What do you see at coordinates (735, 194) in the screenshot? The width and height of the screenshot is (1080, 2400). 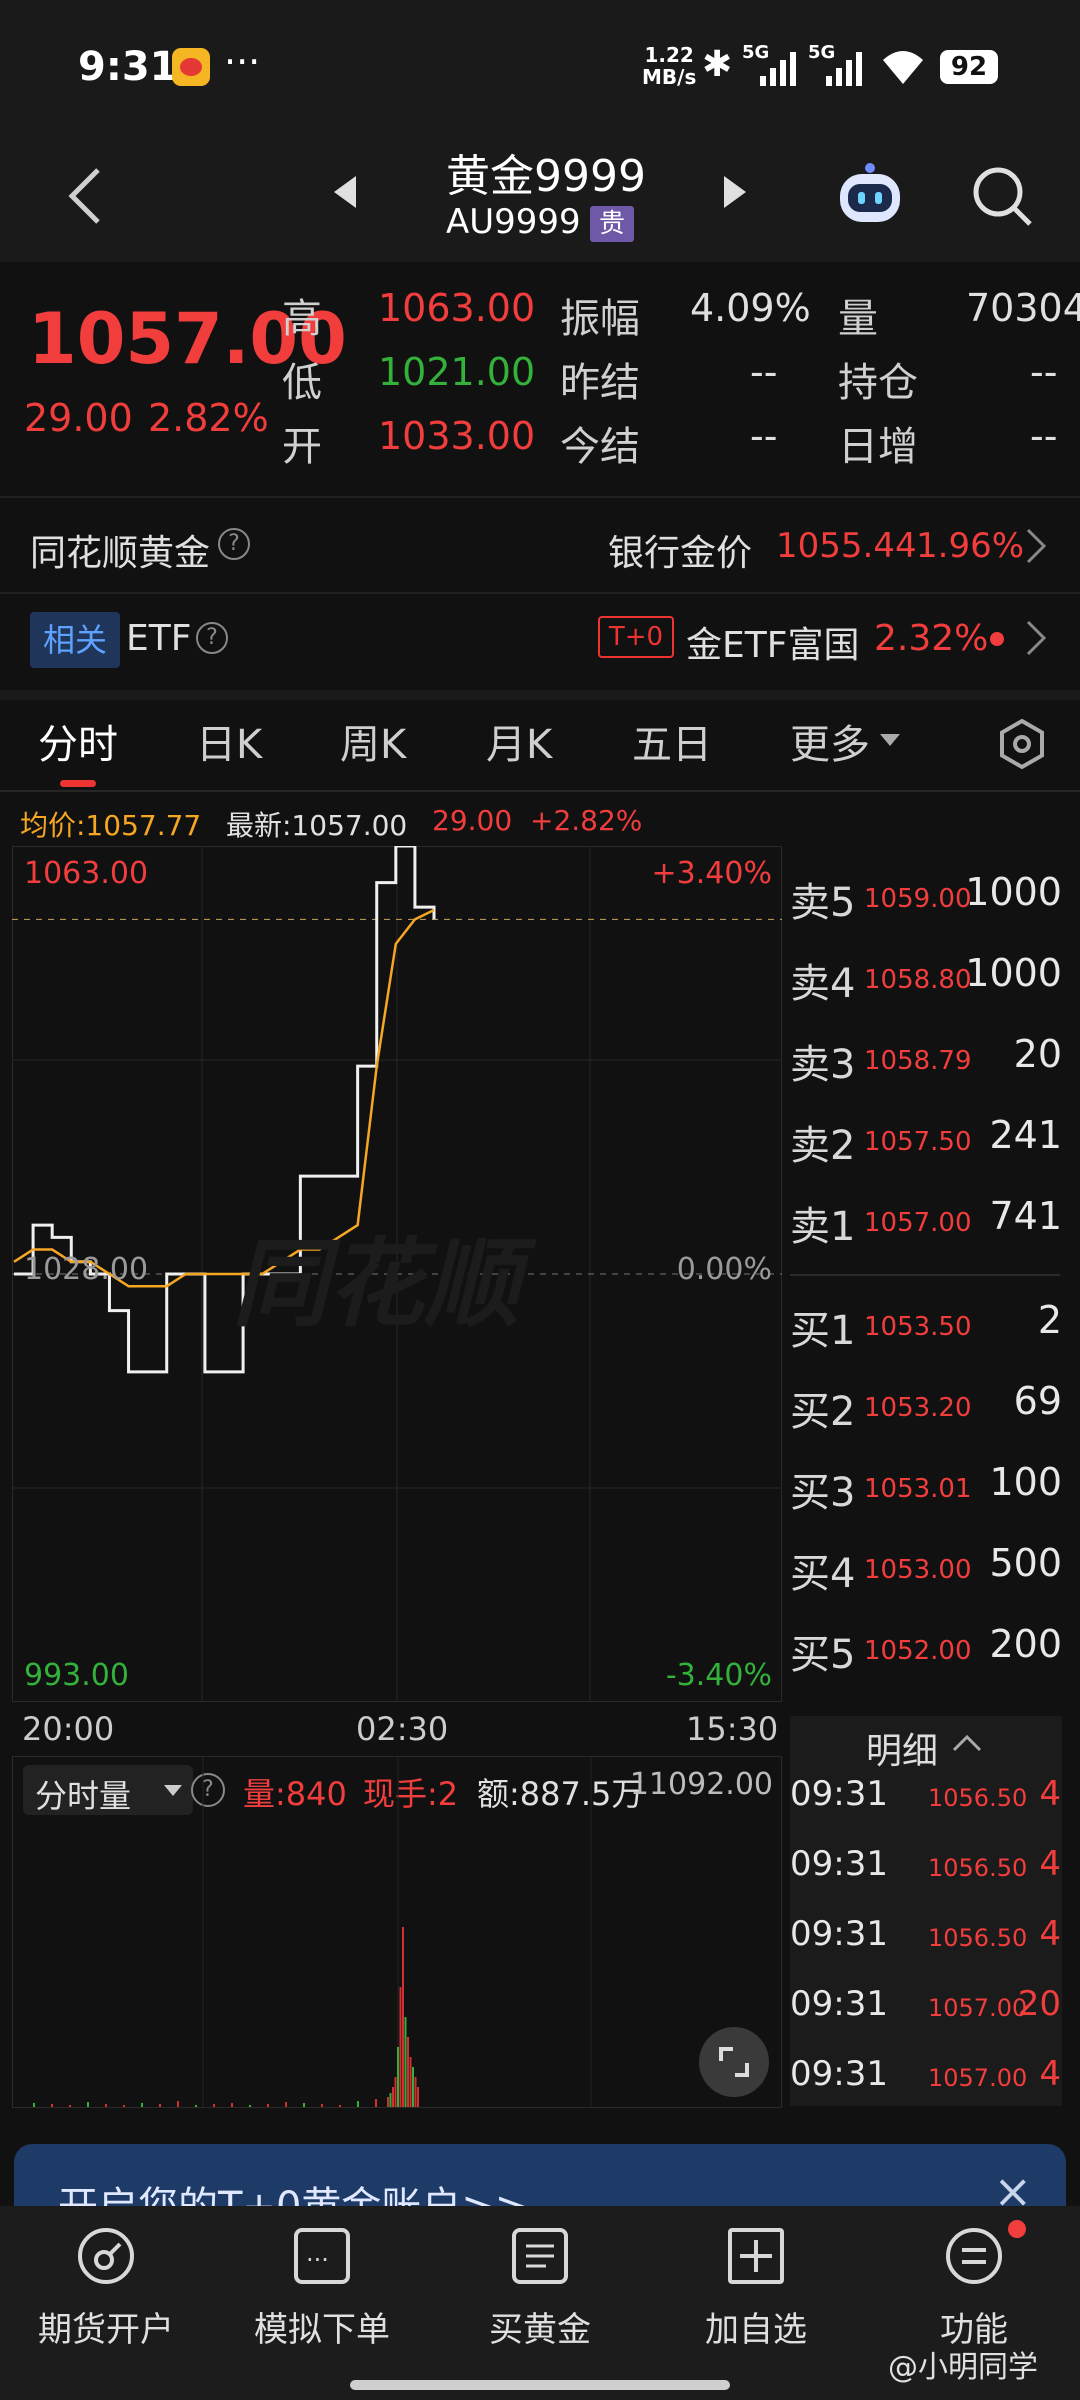 I see `next-instrument-icon` at bounding box center [735, 194].